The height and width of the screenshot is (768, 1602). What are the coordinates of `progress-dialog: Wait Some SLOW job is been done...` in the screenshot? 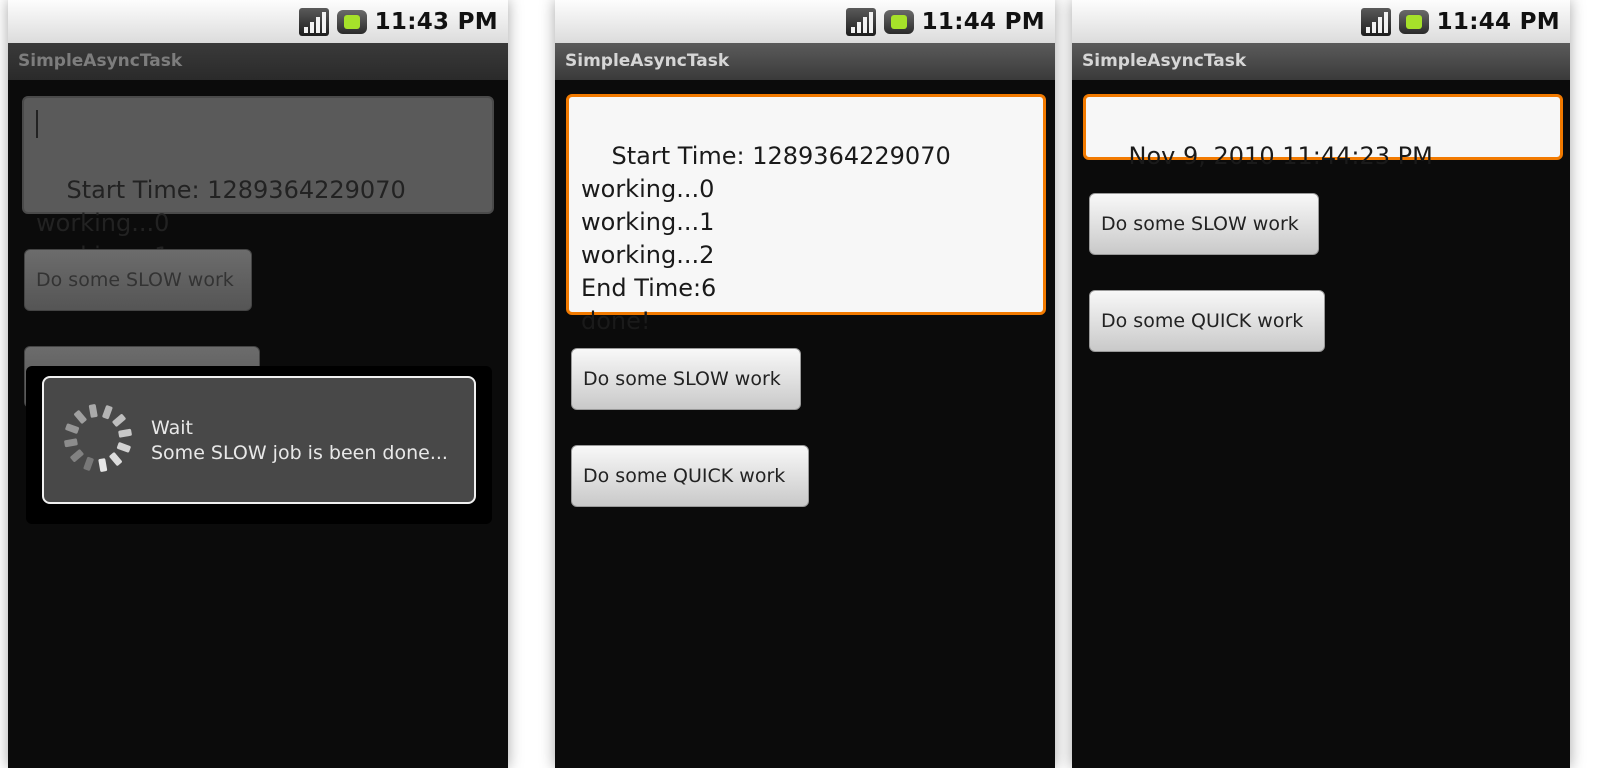 It's located at (259, 440).